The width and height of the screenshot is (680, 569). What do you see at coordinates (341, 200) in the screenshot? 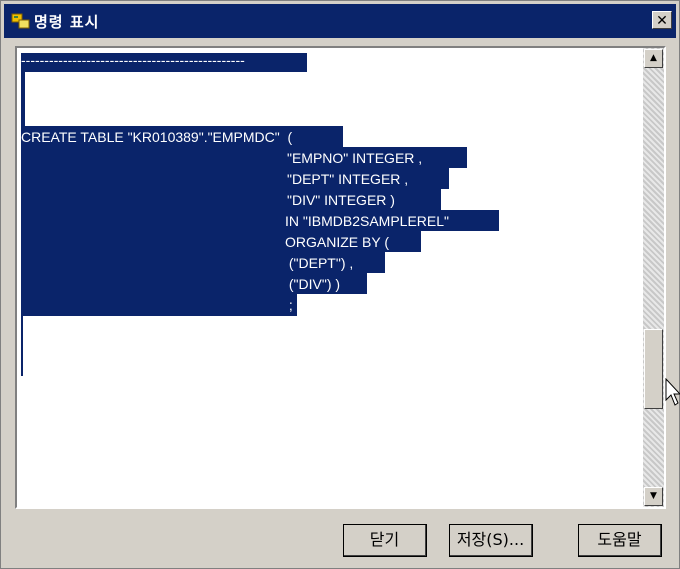
I see `text-line: "DIV" INTEGER )` at bounding box center [341, 200].